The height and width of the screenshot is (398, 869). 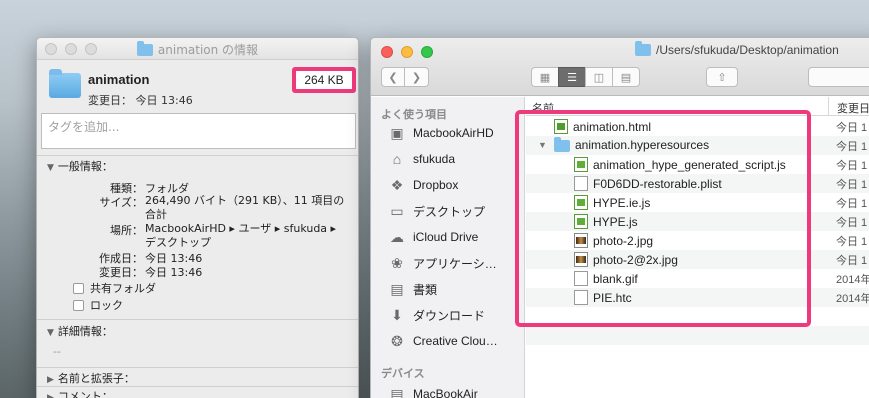 I want to click on gif-file-icon, so click(x=581, y=278).